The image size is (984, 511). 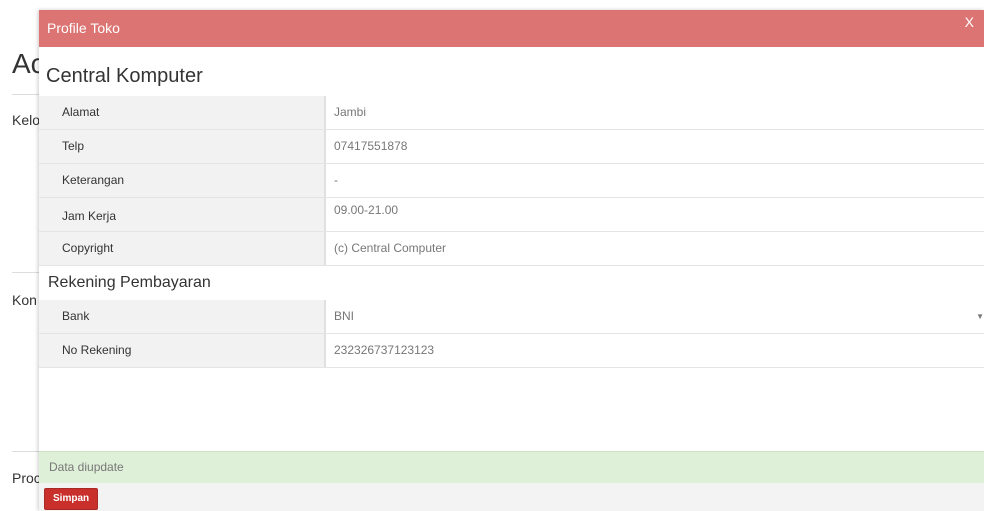 I want to click on row-label: No Rekening, so click(x=182, y=350).